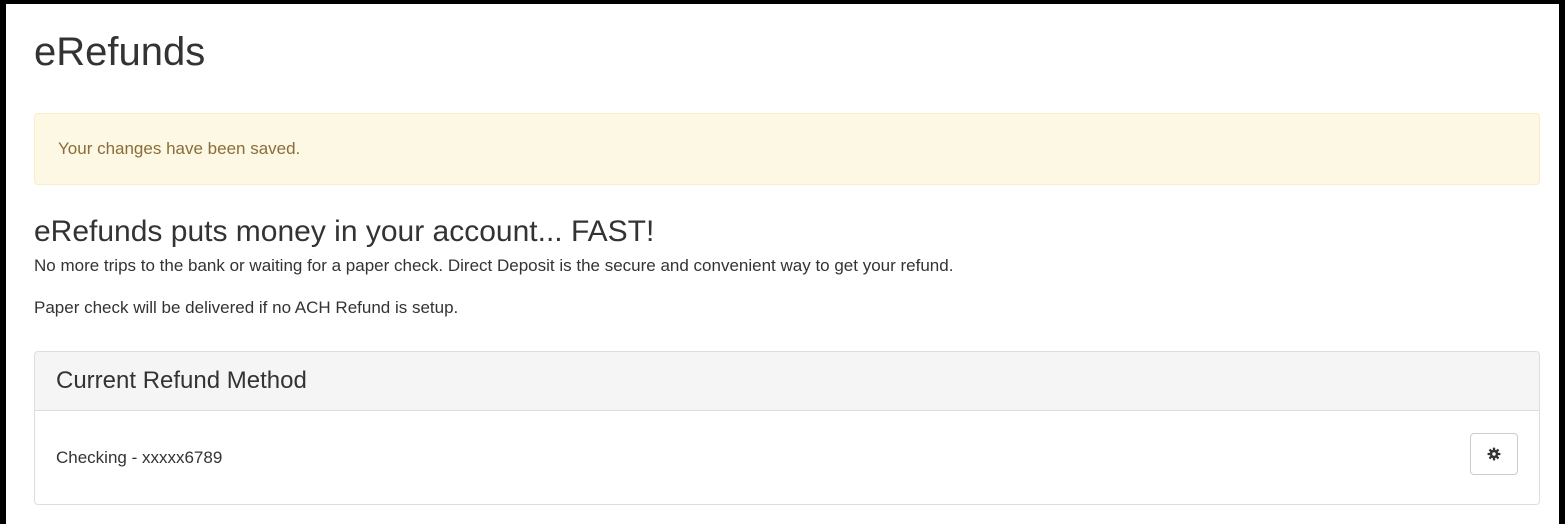 The width and height of the screenshot is (1565, 524). Describe the element at coordinates (139, 457) in the screenshot. I see `refund-method-value: Checking - xxxxx6789` at that location.